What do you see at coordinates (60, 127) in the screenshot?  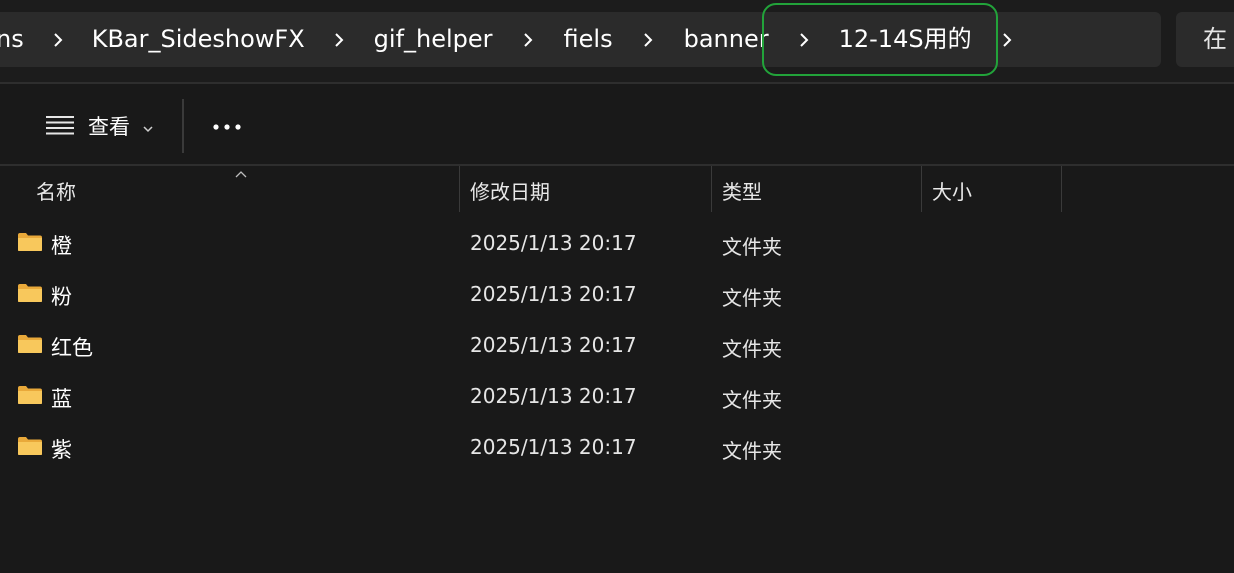 I see `list-lines-icon` at bounding box center [60, 127].